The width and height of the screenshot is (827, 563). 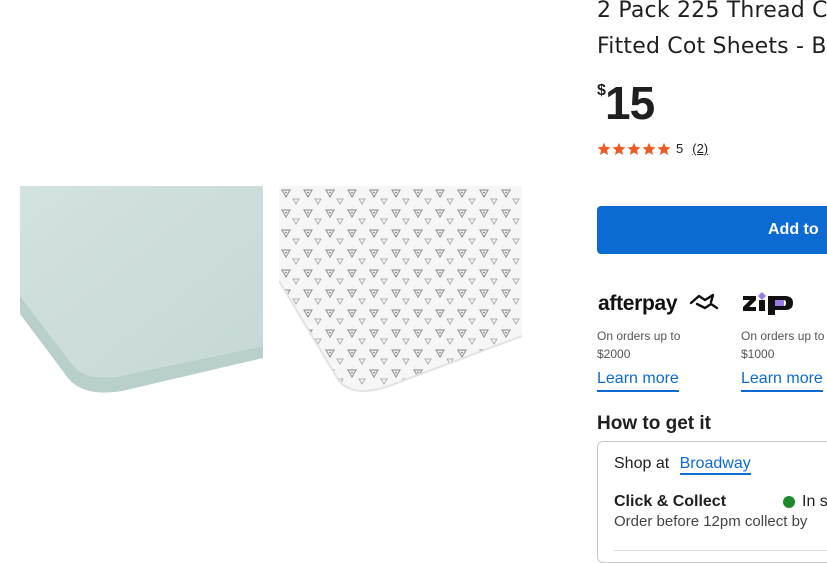 What do you see at coordinates (784, 303) in the screenshot?
I see `zip-logo-icon` at bounding box center [784, 303].